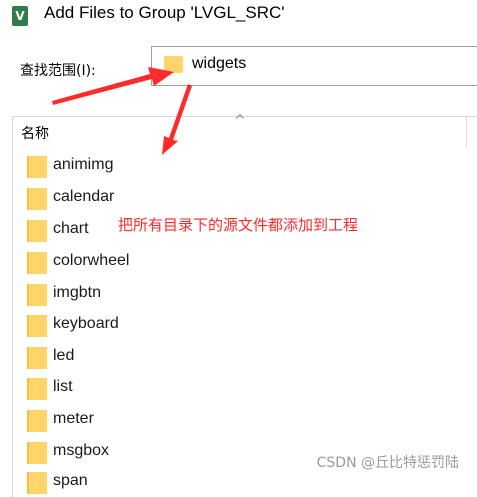  Describe the element at coordinates (122, 111) in the screenshot. I see `annotation-arrows` at that location.